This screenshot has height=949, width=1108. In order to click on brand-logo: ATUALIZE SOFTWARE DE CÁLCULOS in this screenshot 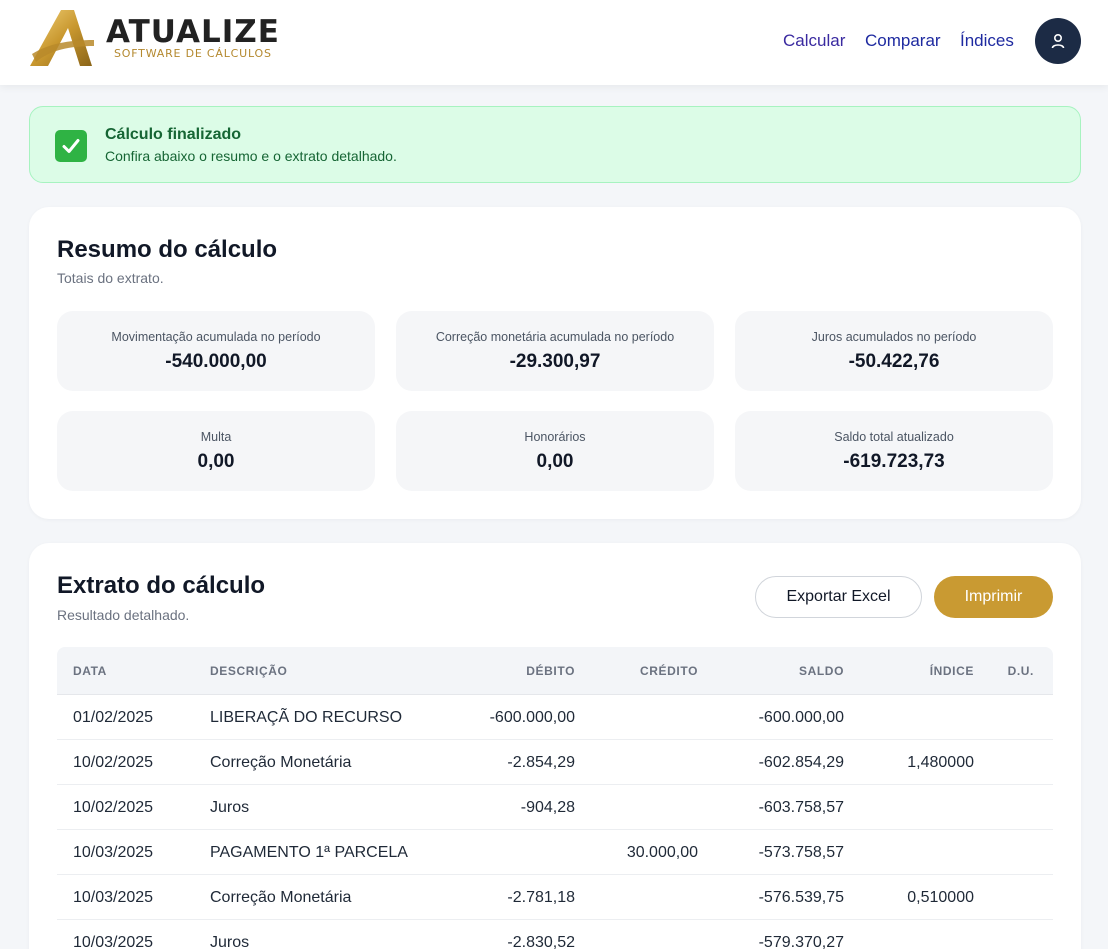, I will do `click(158, 39)`.